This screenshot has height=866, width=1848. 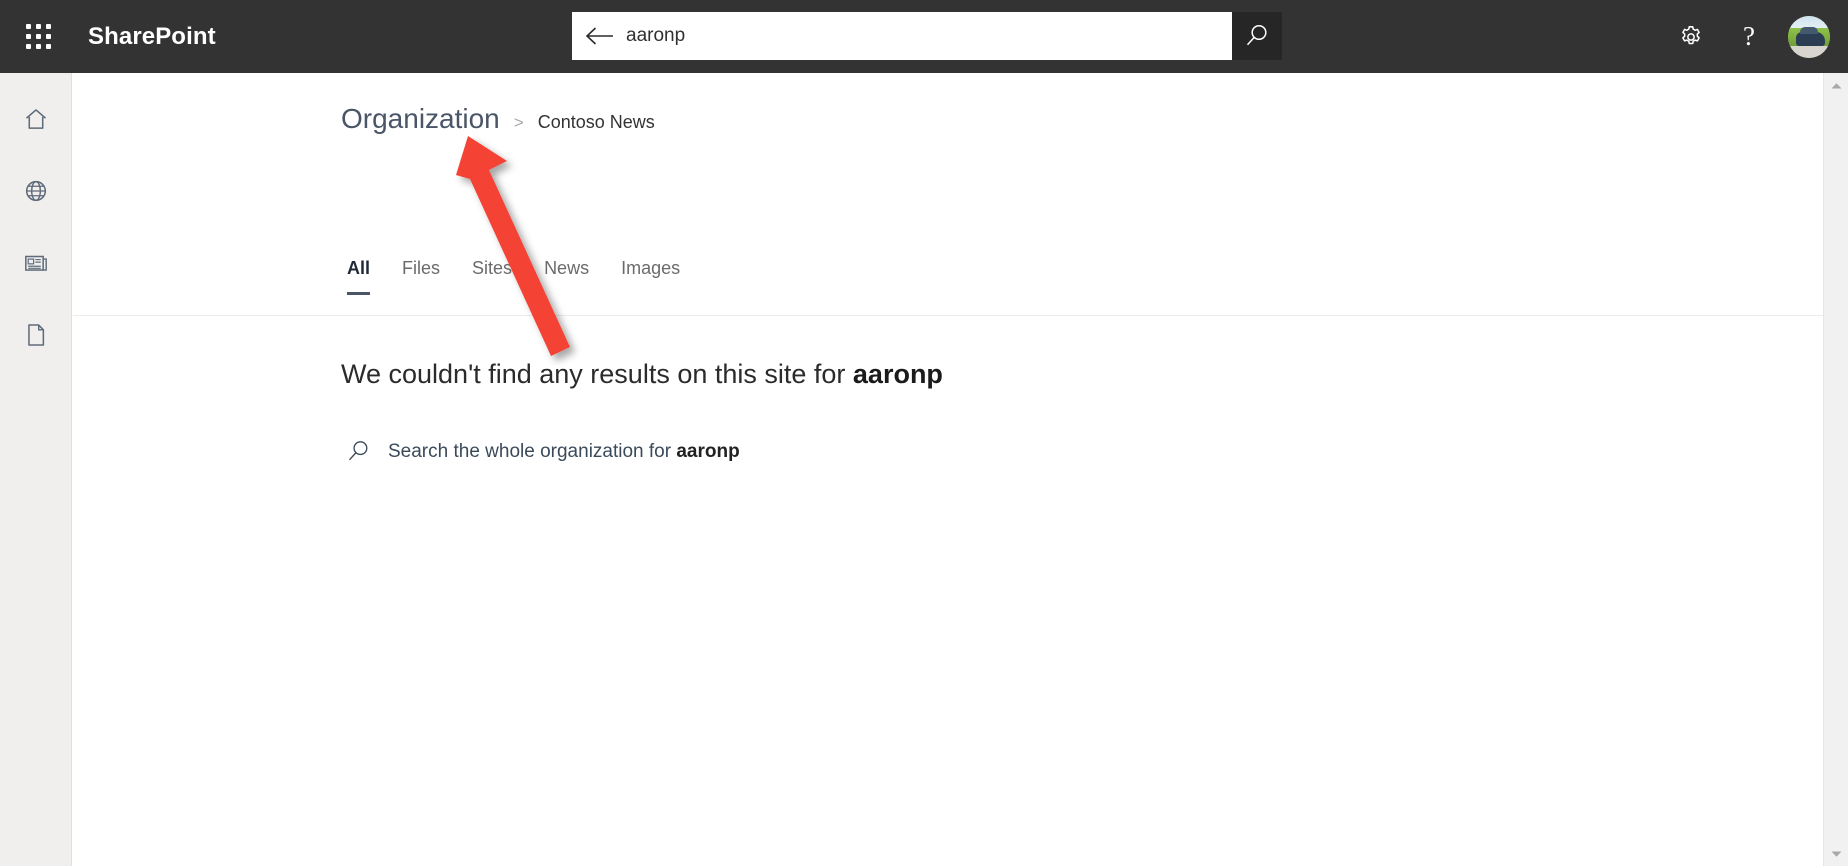 What do you see at coordinates (1691, 34) in the screenshot?
I see `gear-icon` at bounding box center [1691, 34].